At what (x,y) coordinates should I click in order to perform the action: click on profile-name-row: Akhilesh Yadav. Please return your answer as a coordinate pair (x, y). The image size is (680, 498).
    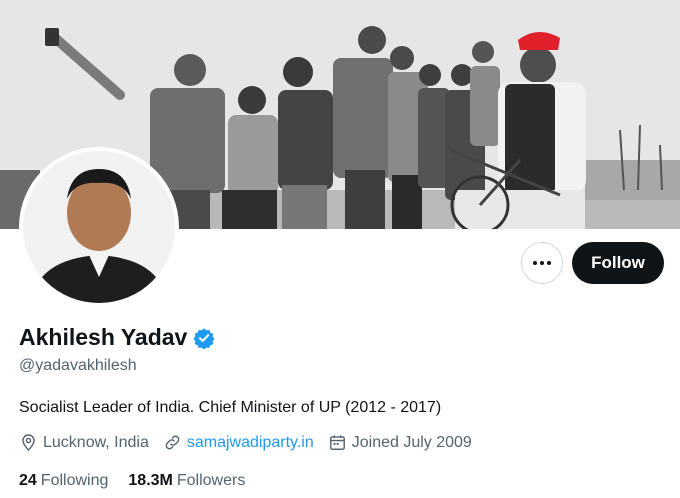
    Looking at the image, I should click on (117, 337).